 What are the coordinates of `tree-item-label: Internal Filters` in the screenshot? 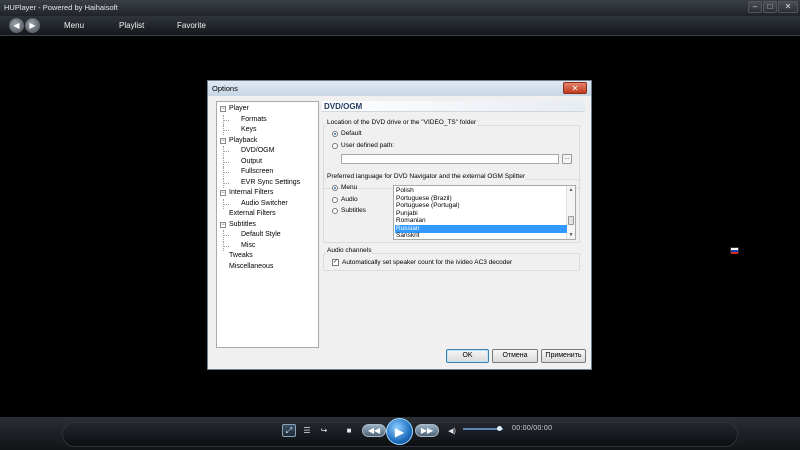 It's located at (251, 192).